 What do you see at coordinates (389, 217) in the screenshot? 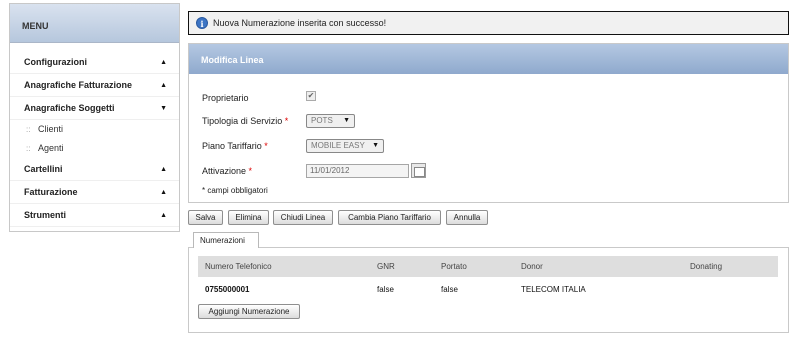
I see `cambia-piano-button: Cambia Piano Tariffario` at bounding box center [389, 217].